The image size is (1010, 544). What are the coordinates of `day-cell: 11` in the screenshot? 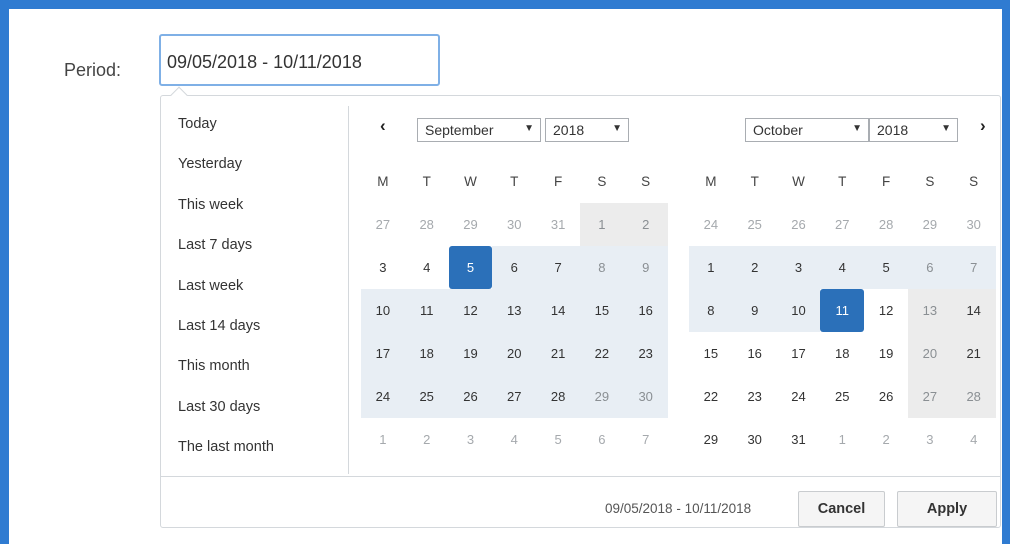 It's located at (426, 310).